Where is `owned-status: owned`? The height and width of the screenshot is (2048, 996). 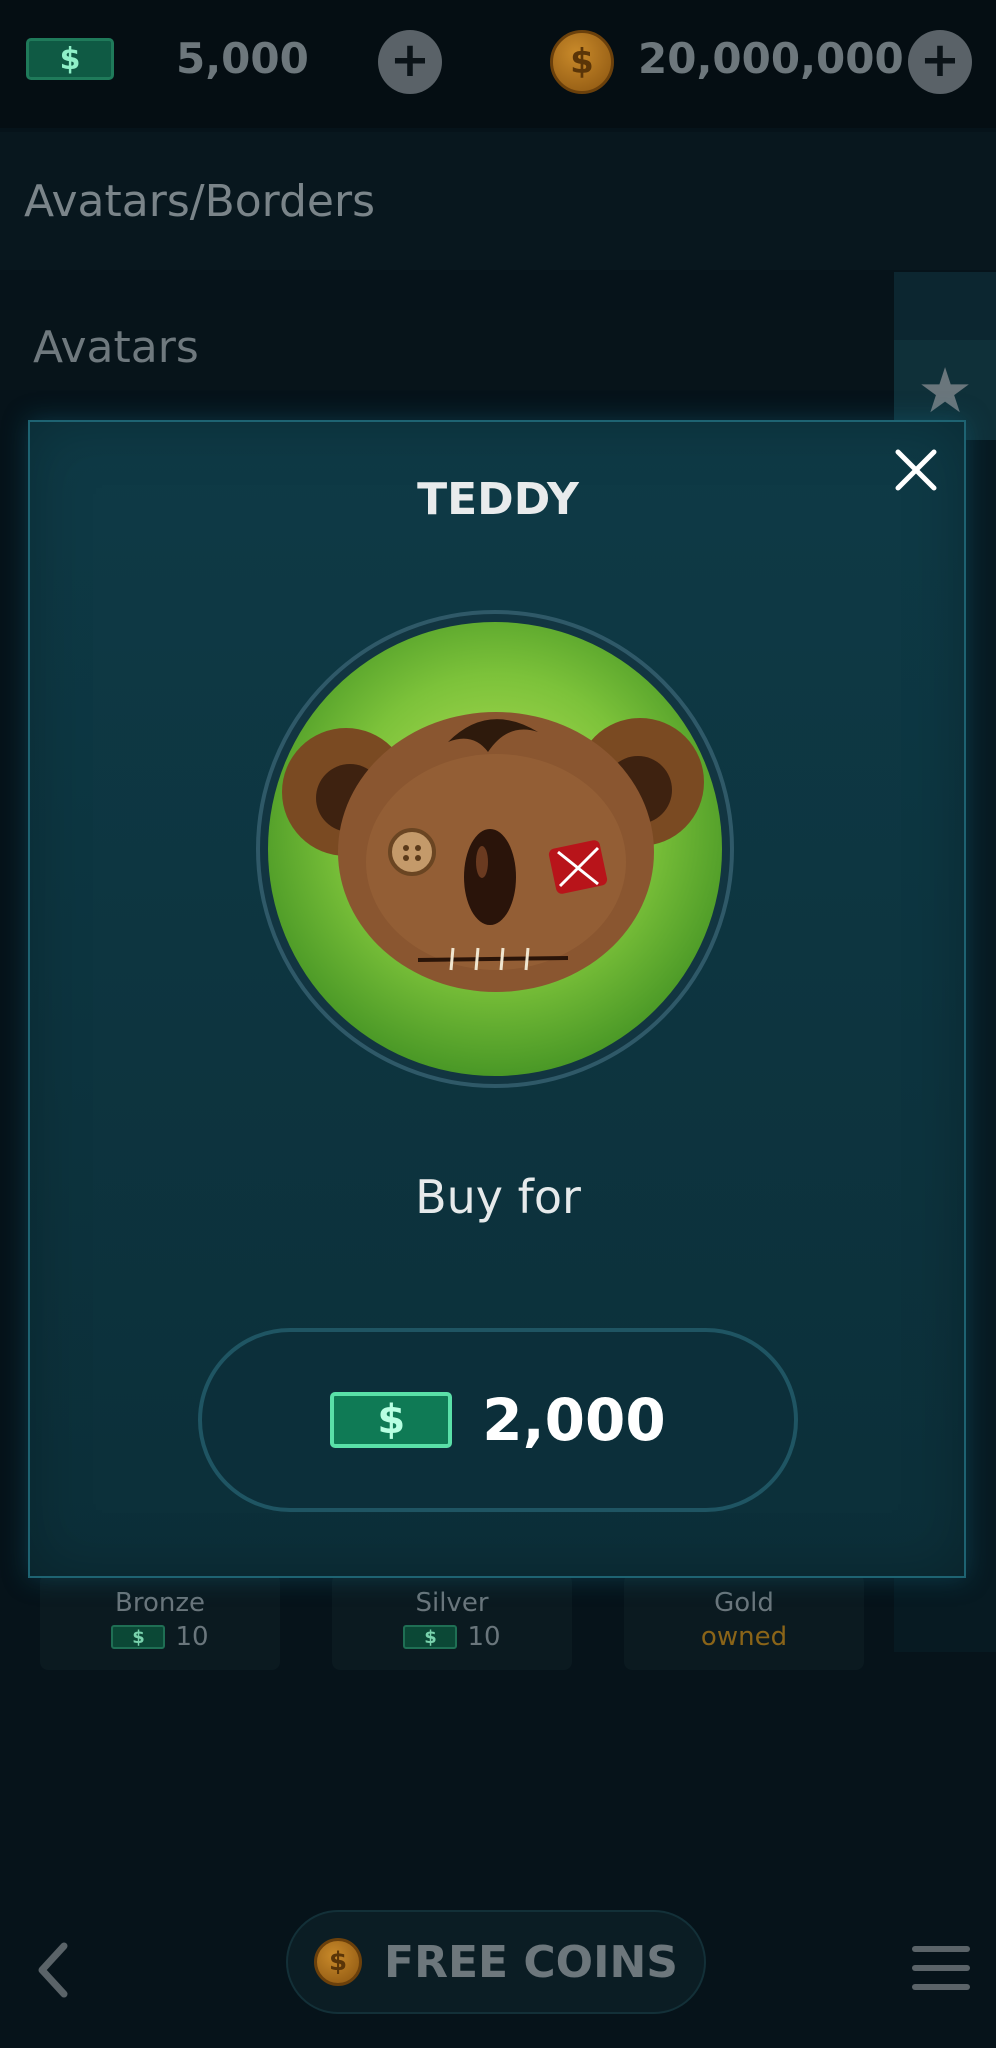
owned-status: owned is located at coordinates (744, 1637).